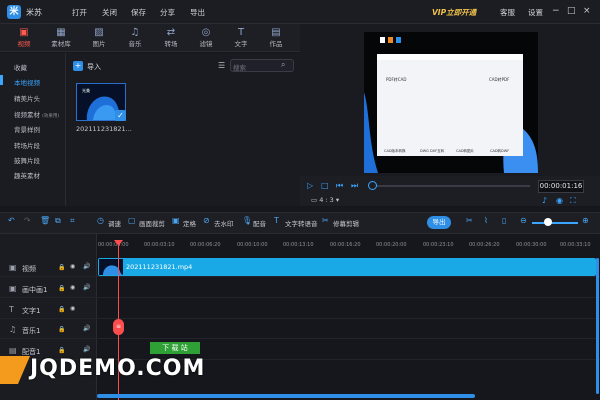 Image resolution: width=600 pixels, height=400 pixels. What do you see at coordinates (587, 11) in the screenshot?
I see `close-icon: ×` at bounding box center [587, 11].